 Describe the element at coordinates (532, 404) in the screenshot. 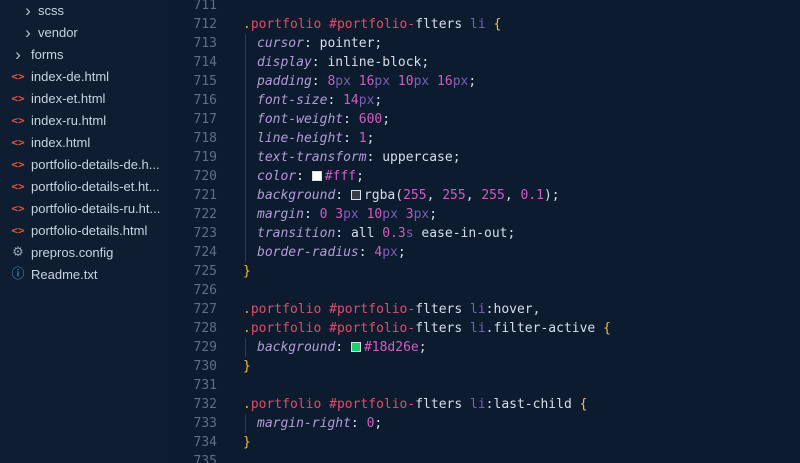

I see `code-token: :last-child` at that location.